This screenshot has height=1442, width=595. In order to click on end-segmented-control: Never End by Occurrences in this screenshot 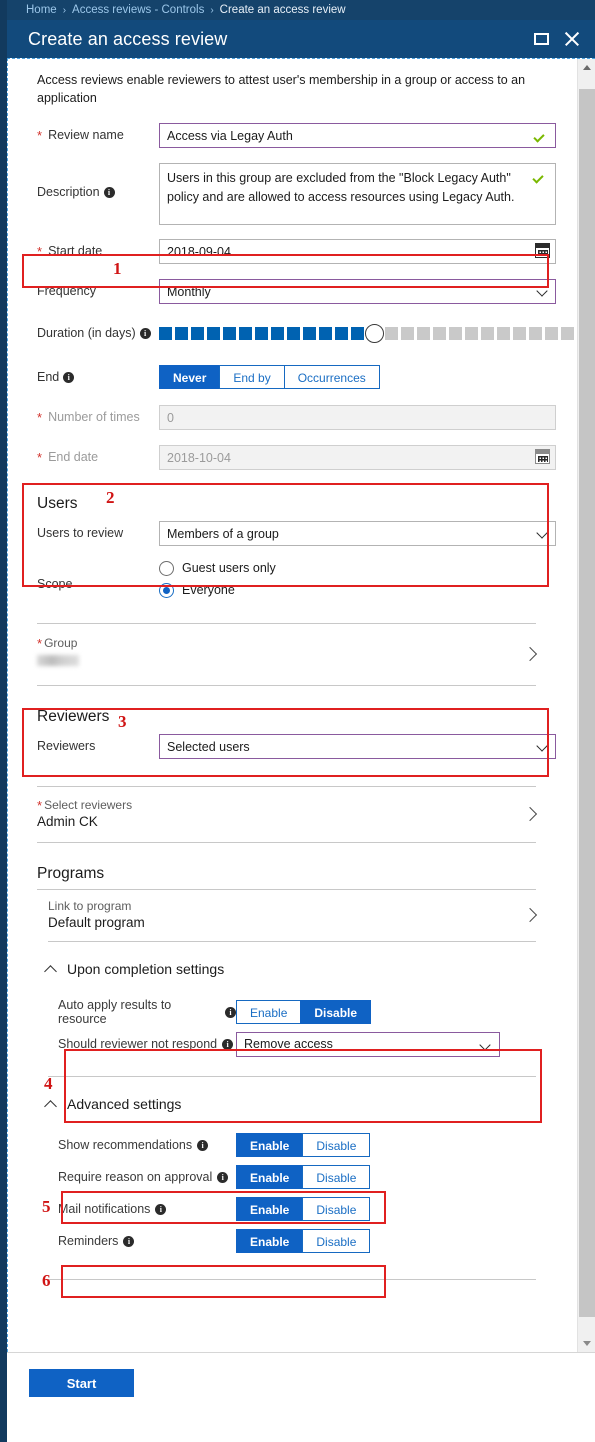, I will do `click(357, 377)`.